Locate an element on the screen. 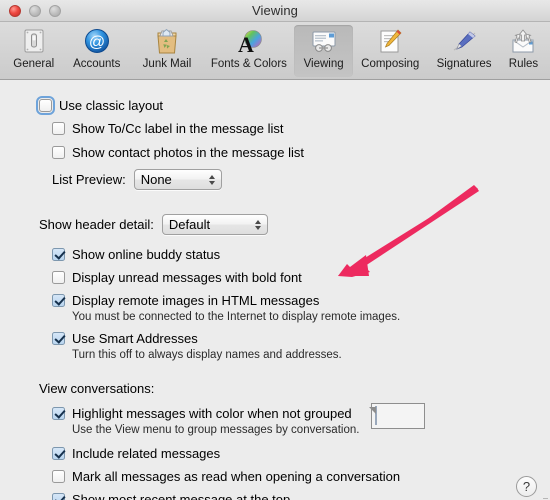 Image resolution: width=550 pixels, height=500 pixels. option-unread-bold-font: Display unread messages with bold font is located at coordinates (301, 277).